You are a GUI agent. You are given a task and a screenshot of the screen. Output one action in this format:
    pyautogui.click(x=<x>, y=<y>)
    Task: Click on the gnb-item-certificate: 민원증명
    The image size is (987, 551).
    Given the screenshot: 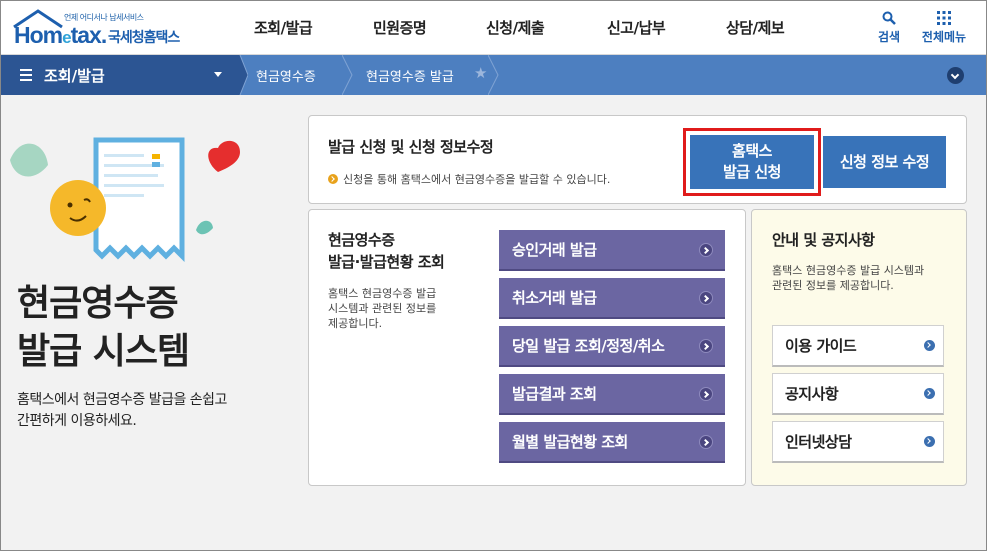 What is the action you would take?
    pyautogui.click(x=400, y=27)
    